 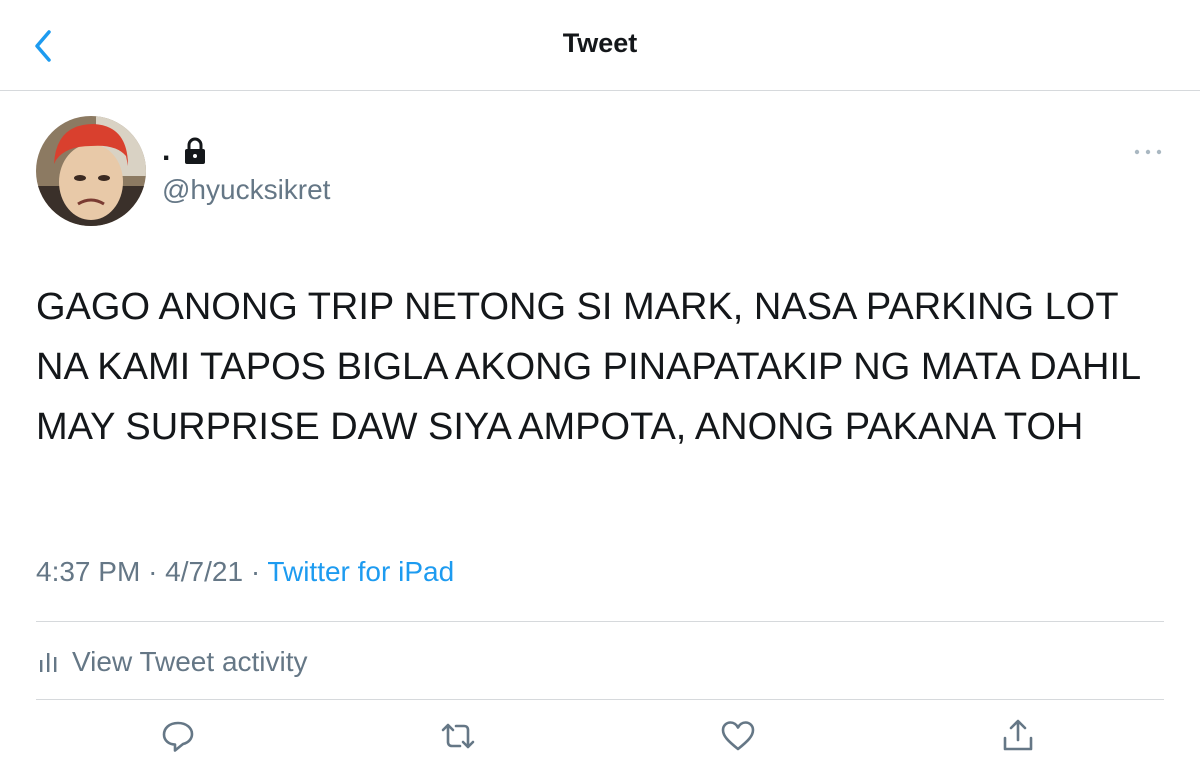 I want to click on retweet-button, so click(x=458, y=736).